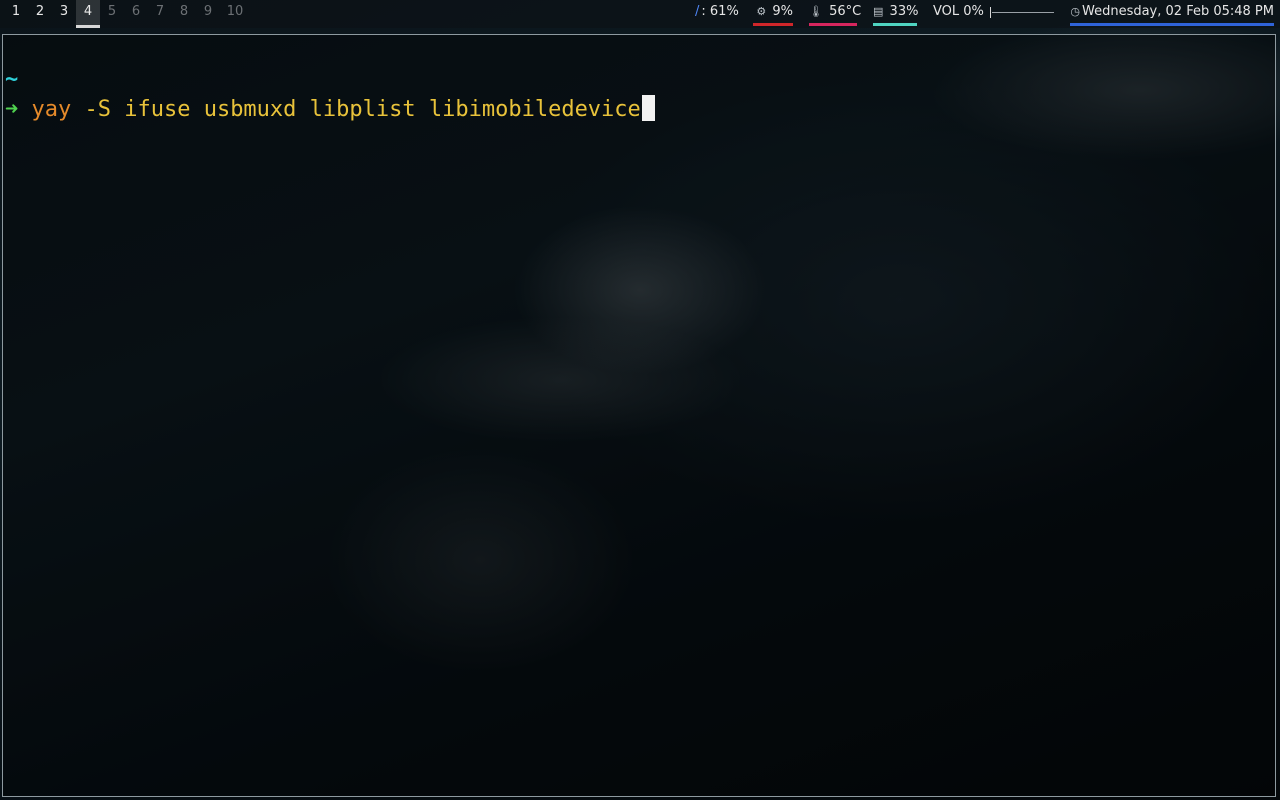 The image size is (1280, 800). What do you see at coordinates (16, 14) in the screenshot?
I see `workspace-1: 1` at bounding box center [16, 14].